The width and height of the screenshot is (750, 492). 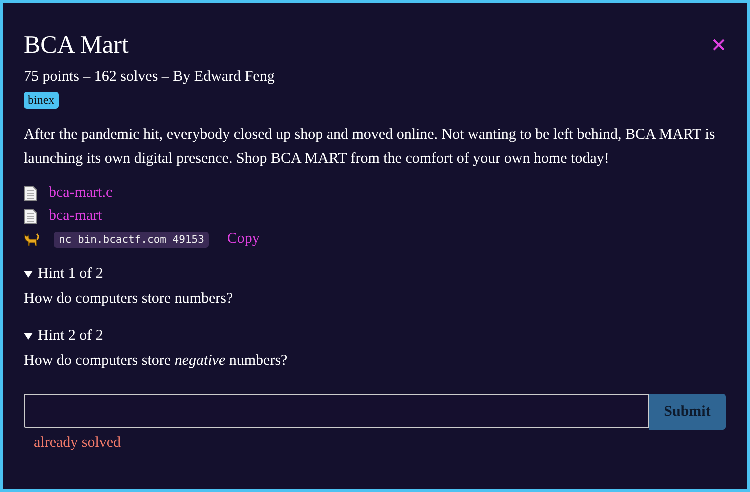 I want to click on category-tag: binex, so click(x=41, y=100).